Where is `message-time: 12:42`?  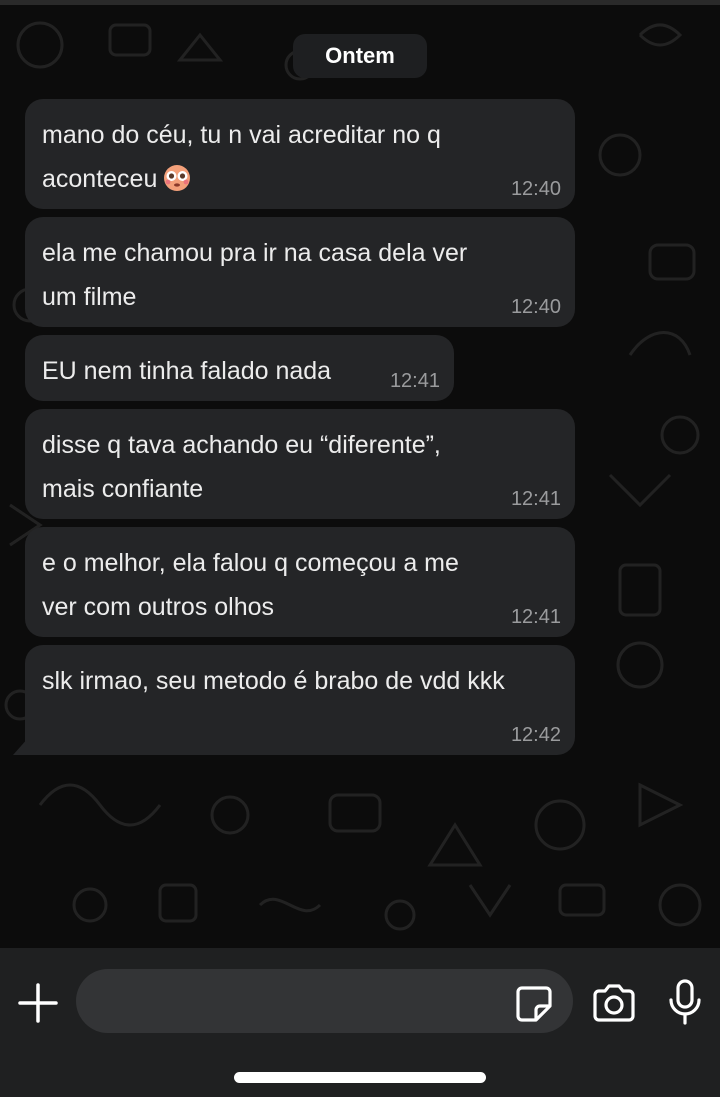
message-time: 12:42 is located at coordinates (535, 735).